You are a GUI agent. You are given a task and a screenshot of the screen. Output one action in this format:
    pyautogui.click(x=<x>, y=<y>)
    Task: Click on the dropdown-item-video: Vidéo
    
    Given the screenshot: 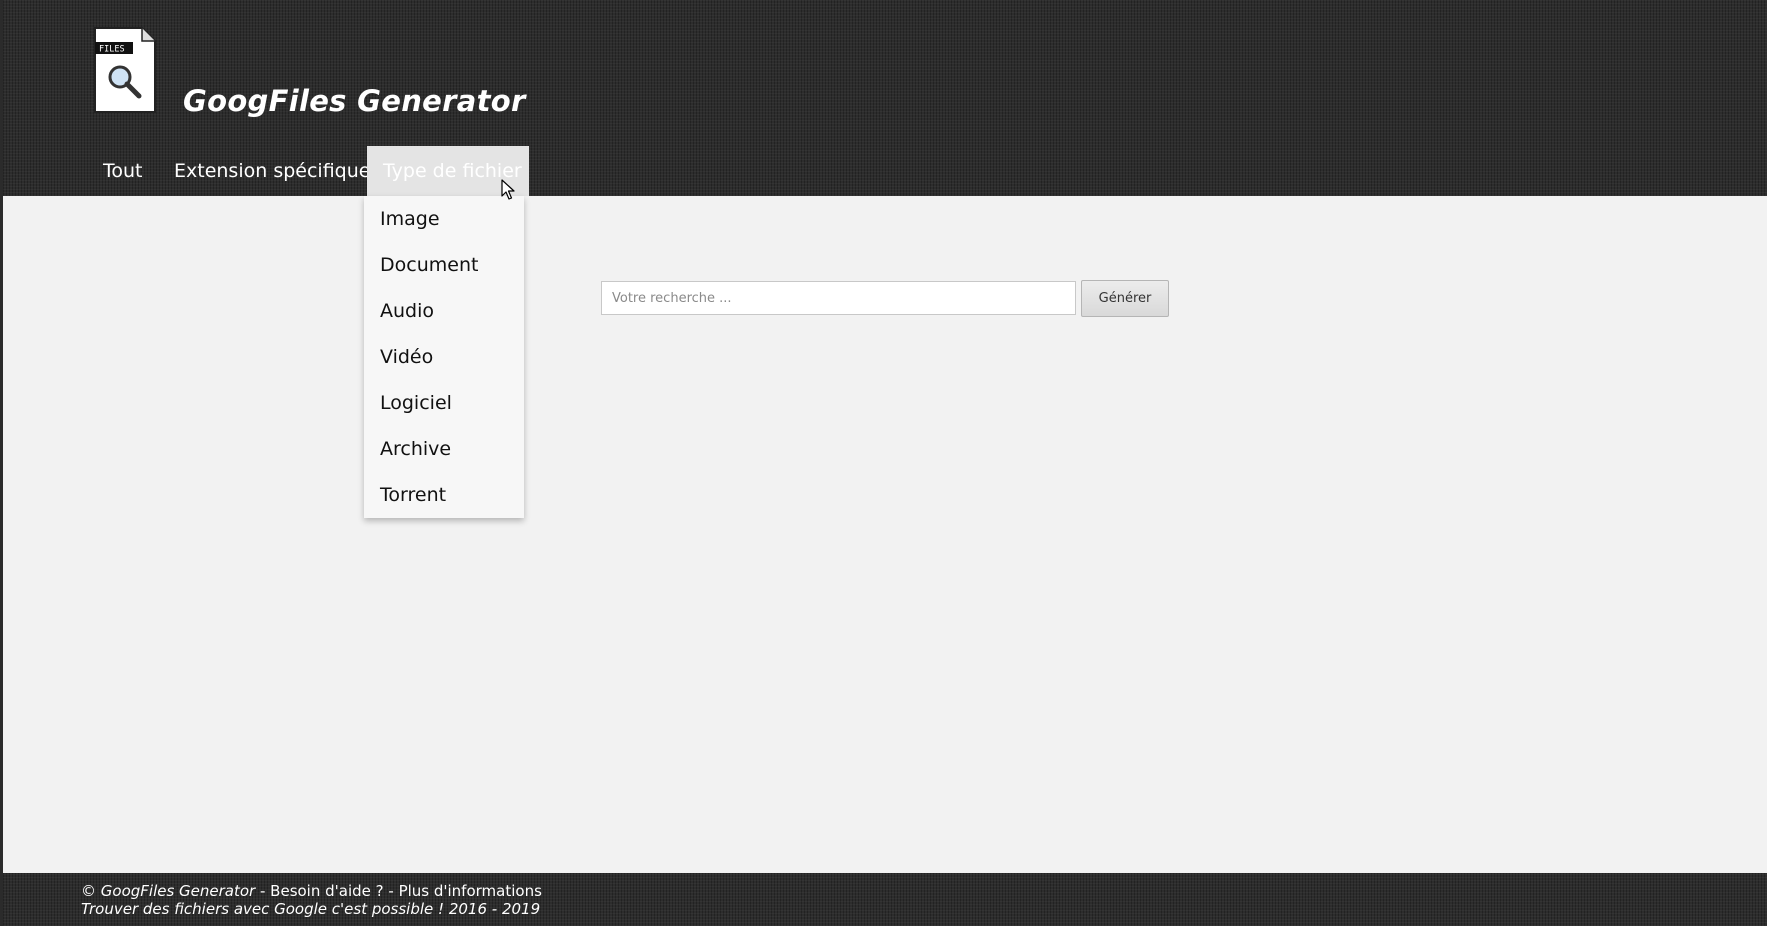 What is the action you would take?
    pyautogui.click(x=406, y=357)
    